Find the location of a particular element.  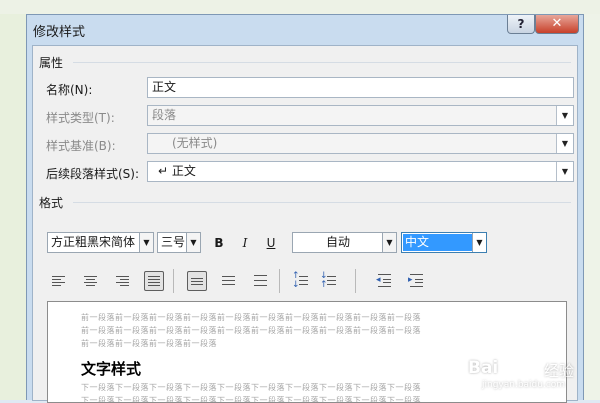

desktop-background-right is located at coordinates (592, 207).